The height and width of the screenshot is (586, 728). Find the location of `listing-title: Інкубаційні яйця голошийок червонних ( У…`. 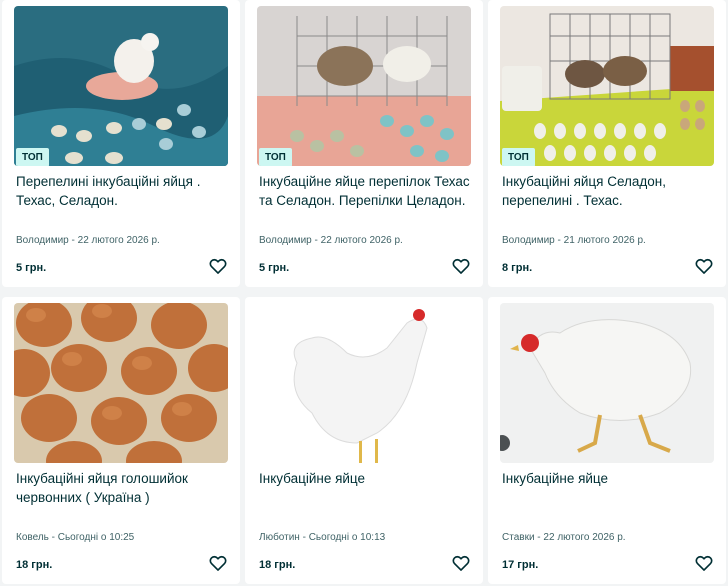

listing-title: Інкубаційні яйця голошийок червонних ( У… is located at coordinates (122, 488).